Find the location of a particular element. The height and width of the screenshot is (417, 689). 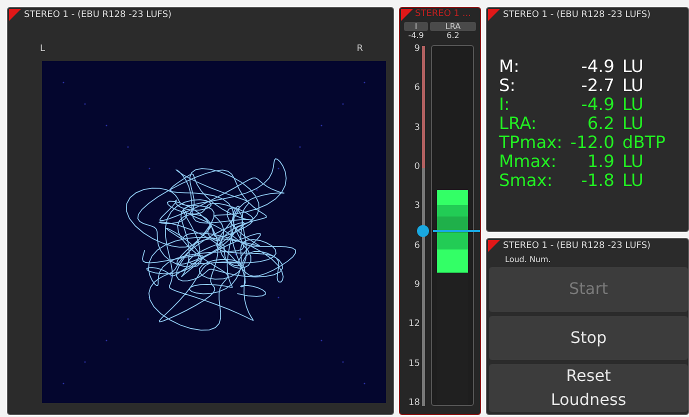

left-channel-label: L is located at coordinates (43, 50).